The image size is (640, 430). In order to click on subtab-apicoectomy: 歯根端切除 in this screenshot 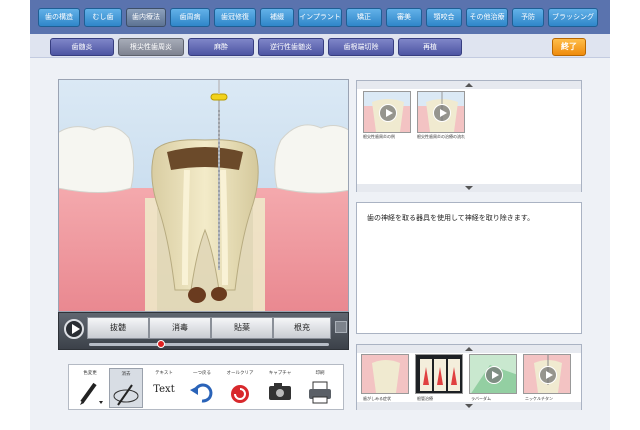, I will do `click(361, 47)`.